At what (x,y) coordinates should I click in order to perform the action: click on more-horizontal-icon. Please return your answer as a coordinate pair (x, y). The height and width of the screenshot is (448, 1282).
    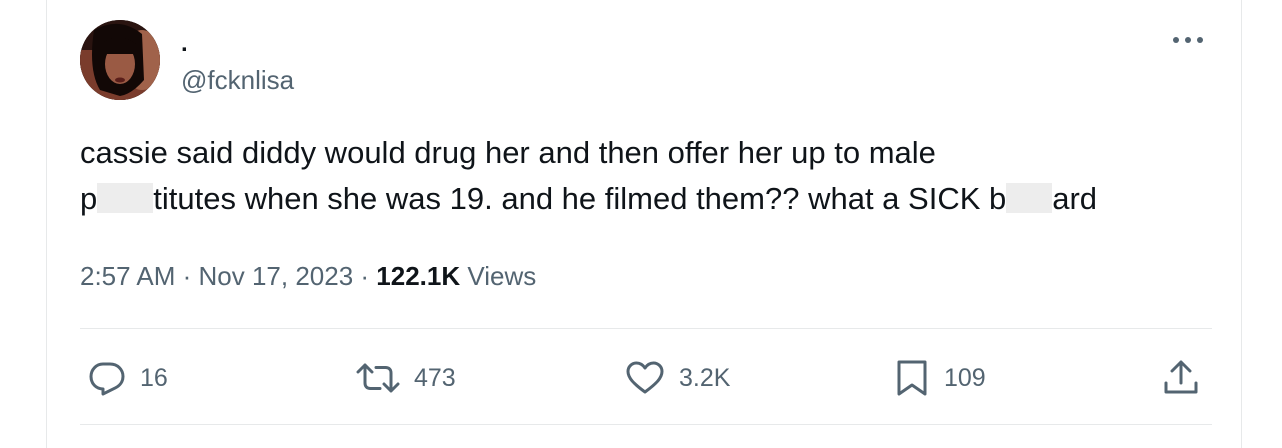
    Looking at the image, I should click on (1188, 40).